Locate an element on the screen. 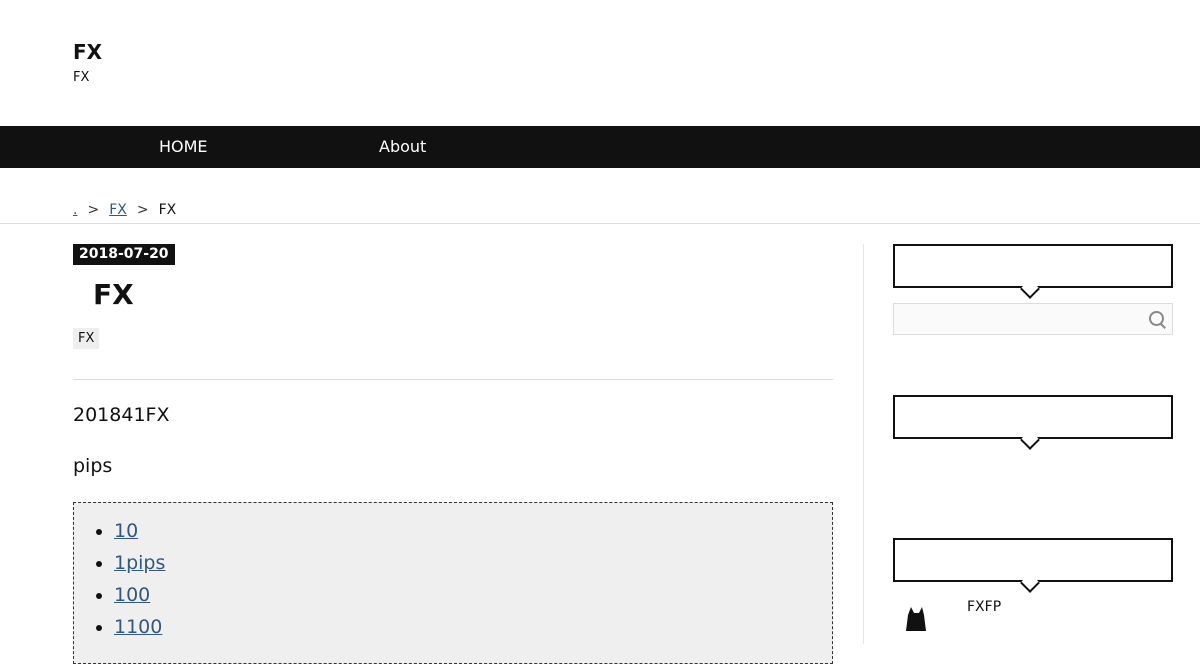 This screenshot has height=664, width=1200. content-divider is located at coordinates (453, 379).